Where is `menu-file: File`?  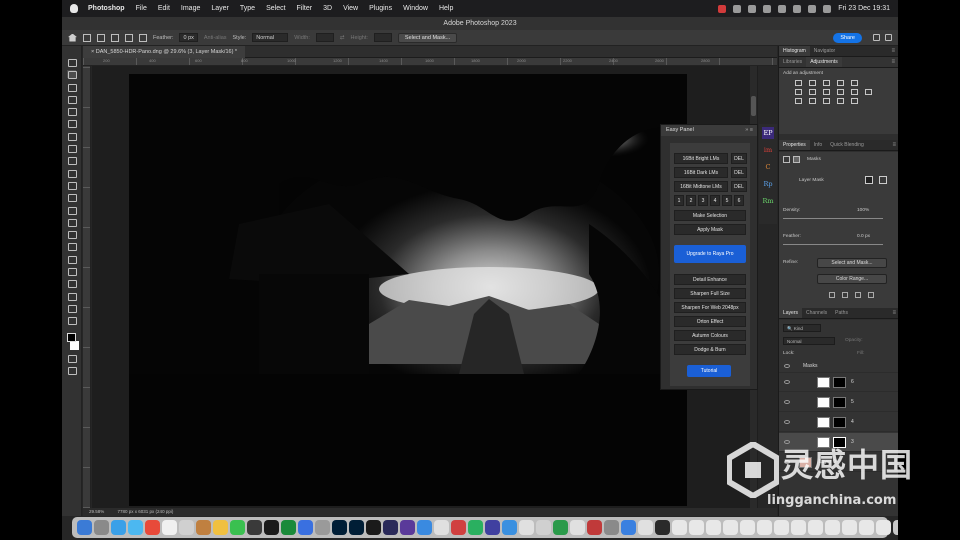 menu-file: File is located at coordinates (141, 8).